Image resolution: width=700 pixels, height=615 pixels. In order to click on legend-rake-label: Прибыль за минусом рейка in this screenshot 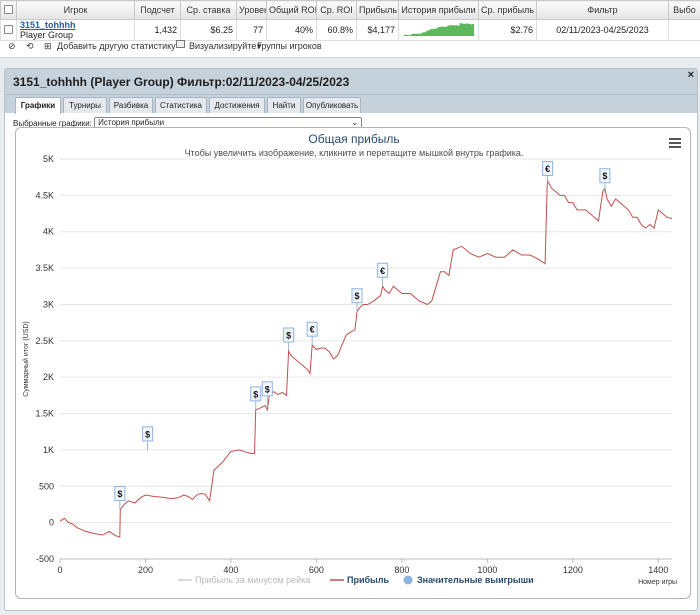, I will do `click(252, 580)`.